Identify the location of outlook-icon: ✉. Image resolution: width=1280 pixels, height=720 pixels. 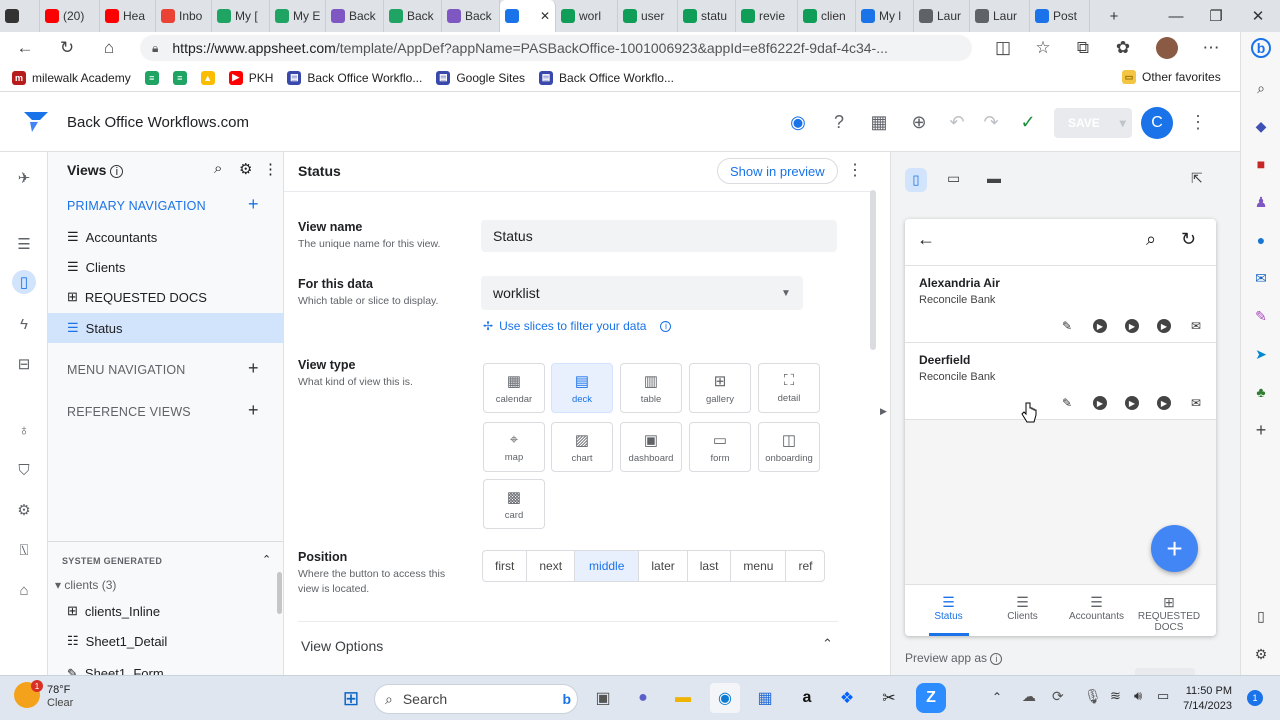
(1261, 278).